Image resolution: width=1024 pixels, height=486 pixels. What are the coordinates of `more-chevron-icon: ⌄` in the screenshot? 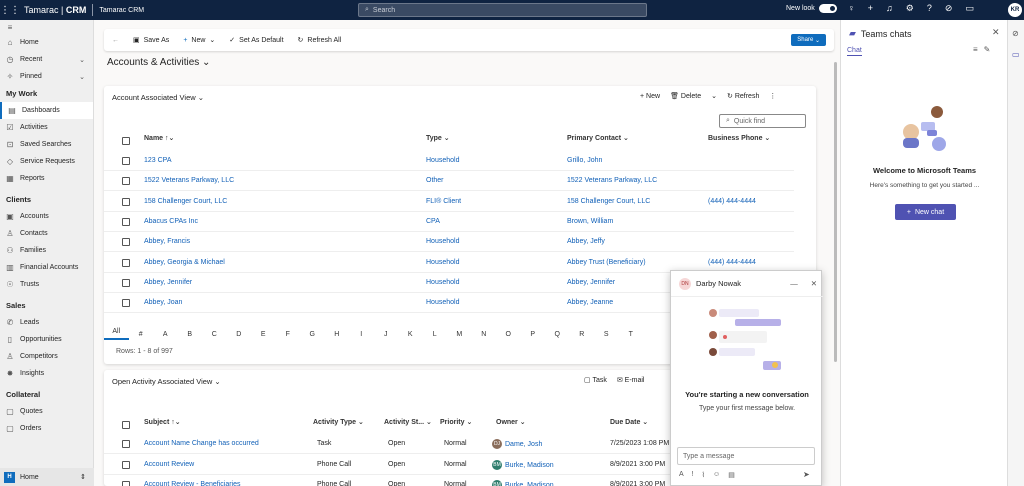 It's located at (714, 96).